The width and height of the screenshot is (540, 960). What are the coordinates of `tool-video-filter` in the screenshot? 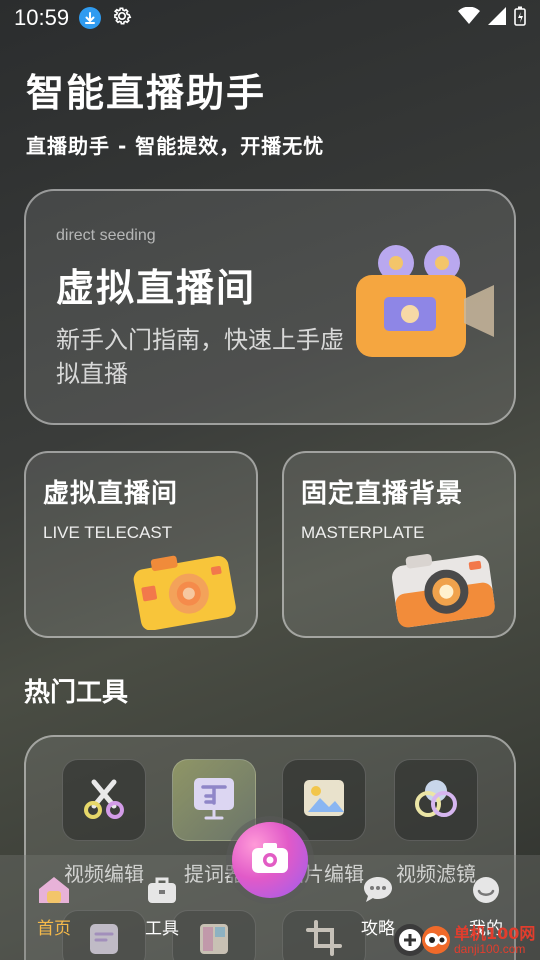 It's located at (436, 800).